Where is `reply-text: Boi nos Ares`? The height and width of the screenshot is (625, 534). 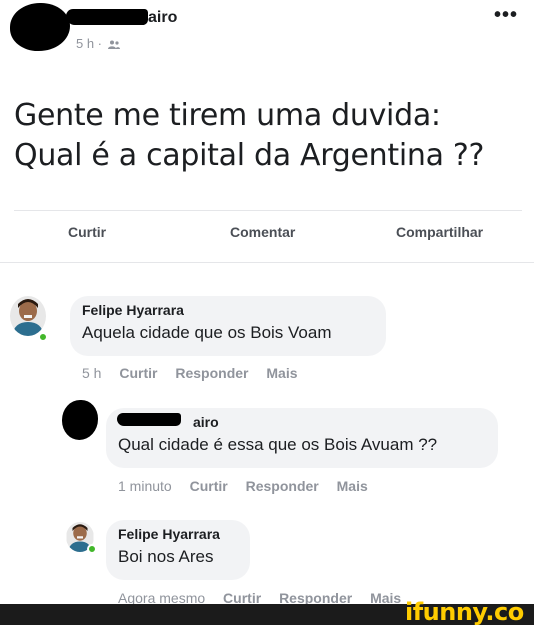 reply-text: Boi nos Ares is located at coordinates (166, 556).